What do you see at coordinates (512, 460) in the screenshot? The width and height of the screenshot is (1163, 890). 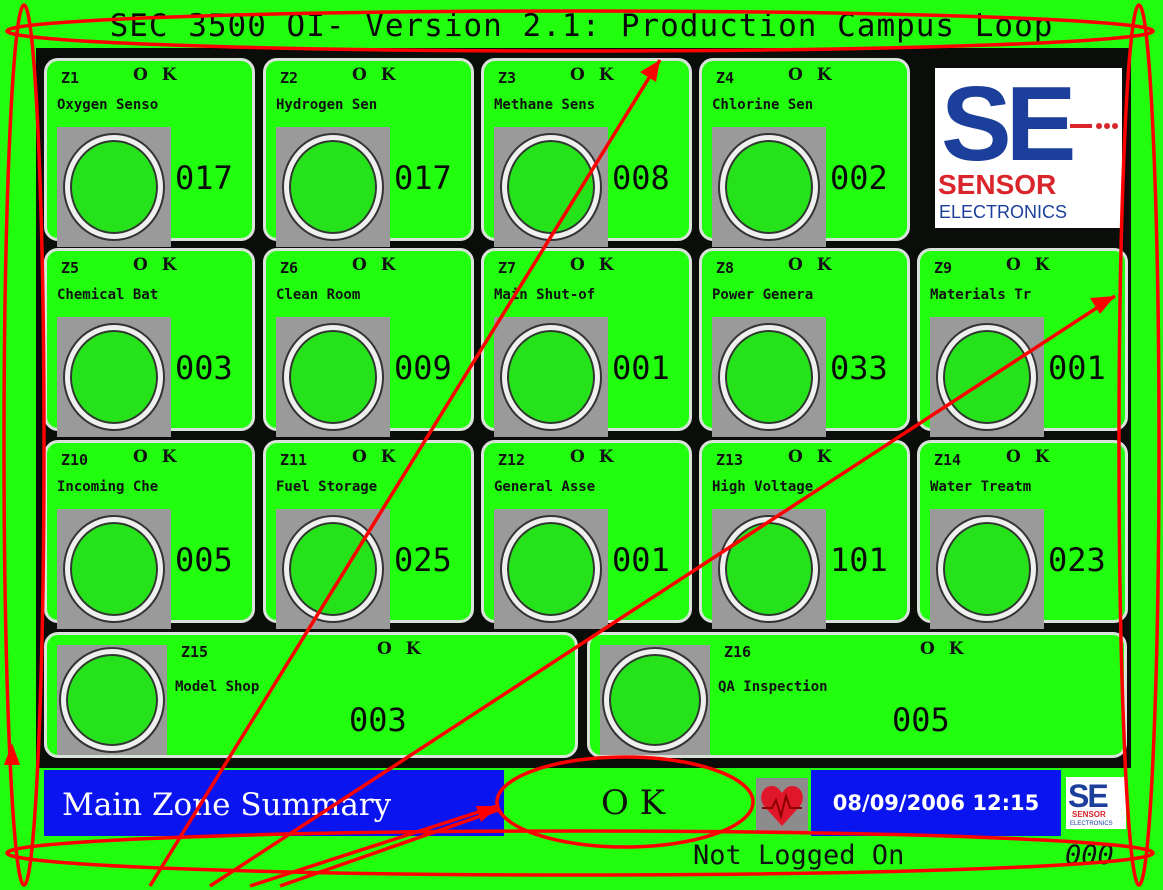 I see `zone-id: Z12` at bounding box center [512, 460].